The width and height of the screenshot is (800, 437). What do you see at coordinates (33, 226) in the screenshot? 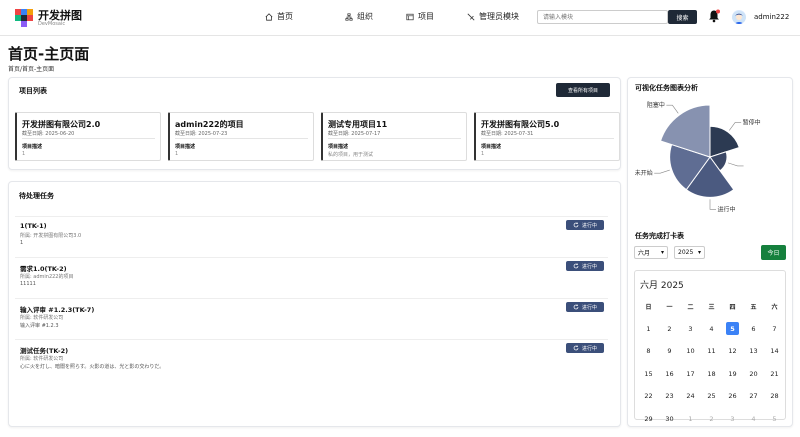
I see `task-title: 1(TK-1)` at bounding box center [33, 226].